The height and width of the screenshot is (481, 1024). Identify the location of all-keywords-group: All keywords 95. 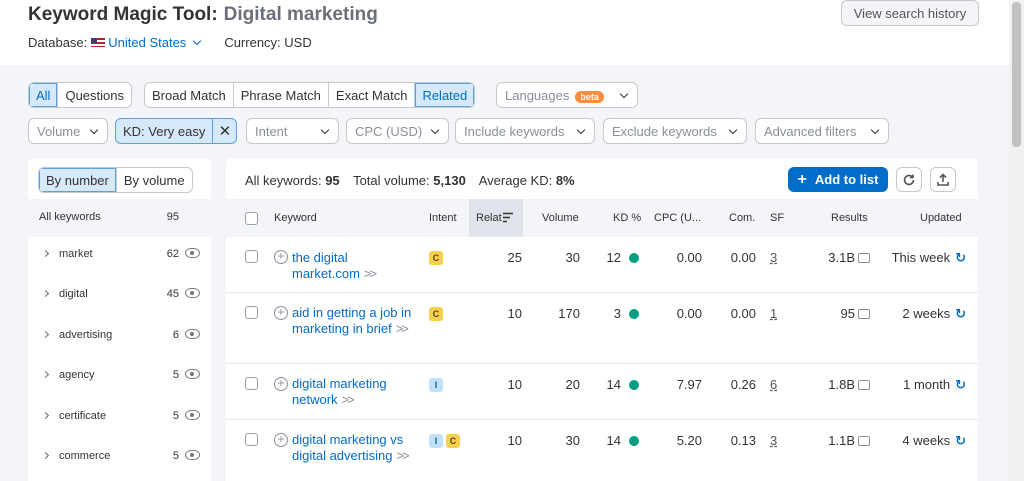
(119, 218).